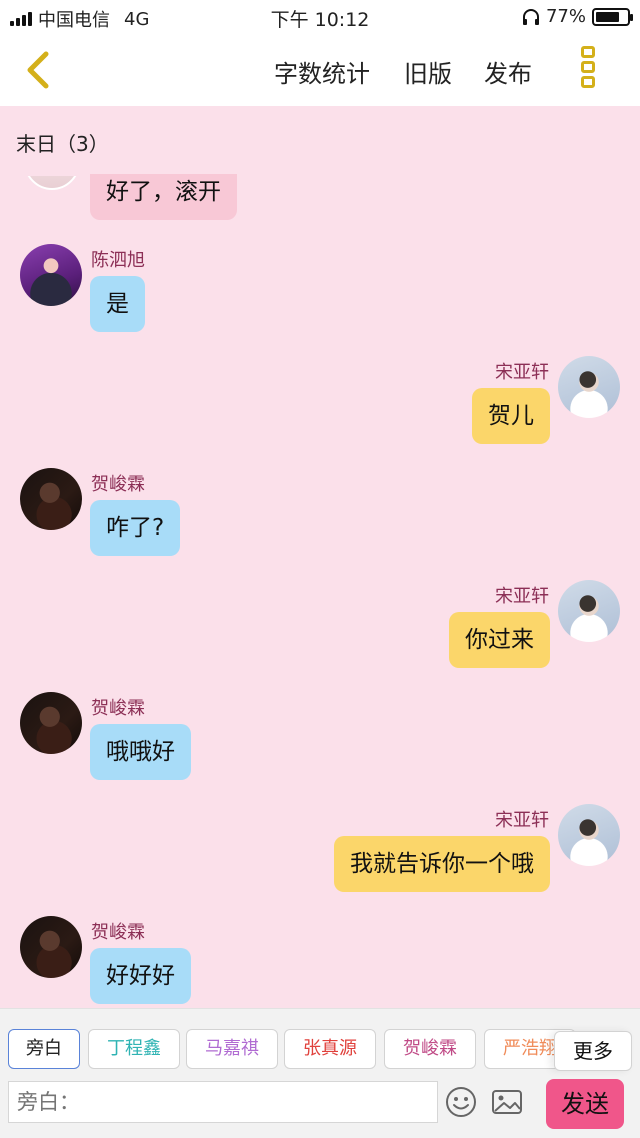  What do you see at coordinates (62, 144) in the screenshot?
I see `chat-title: 末日（3）` at bounding box center [62, 144].